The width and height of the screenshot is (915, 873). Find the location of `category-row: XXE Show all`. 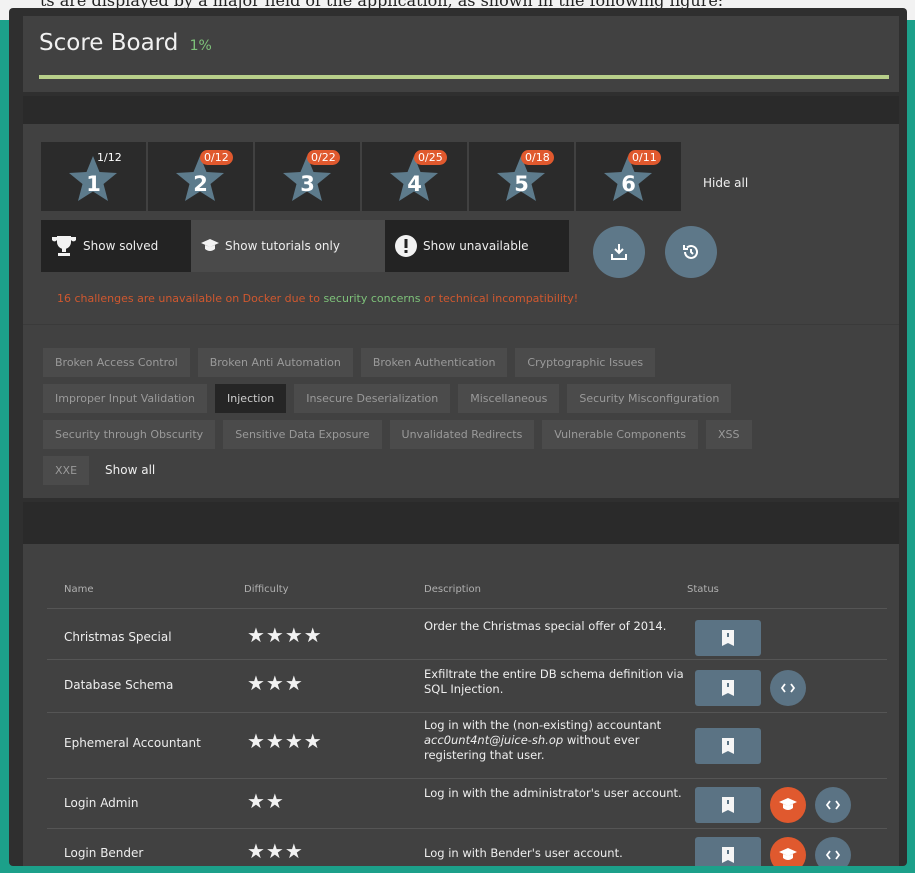

category-row: XXE Show all is located at coordinates (463, 470).